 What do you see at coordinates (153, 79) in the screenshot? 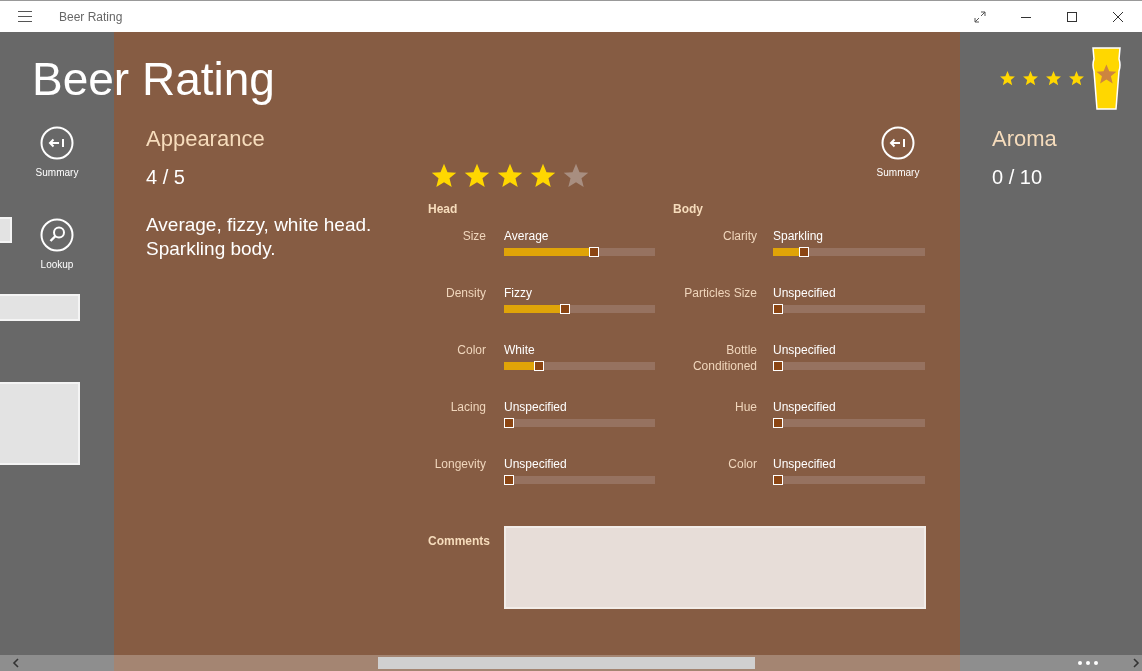
I see `page-title: Beer Rating` at bounding box center [153, 79].